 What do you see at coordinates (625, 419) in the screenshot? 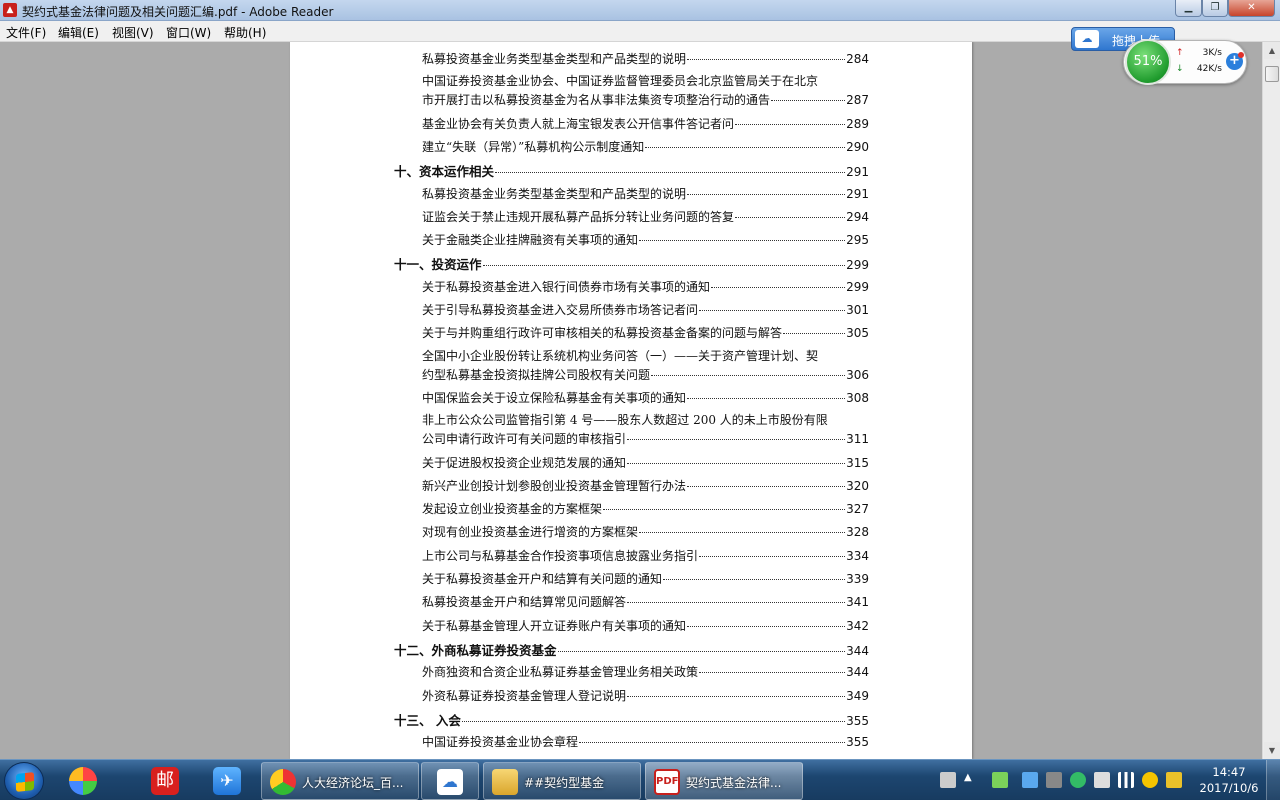
I see `toc-entry-line: 非上市公众公司监管指引第 4 号——股东人数超过 200 人的未上市股份有限` at bounding box center [625, 419].